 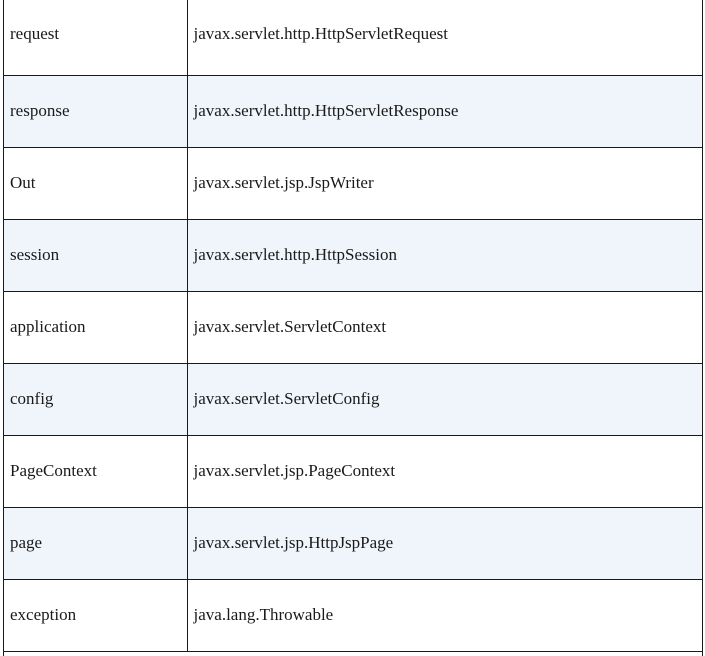 I want to click on table-row: exception java.lang.Throwable, so click(x=353, y=615).